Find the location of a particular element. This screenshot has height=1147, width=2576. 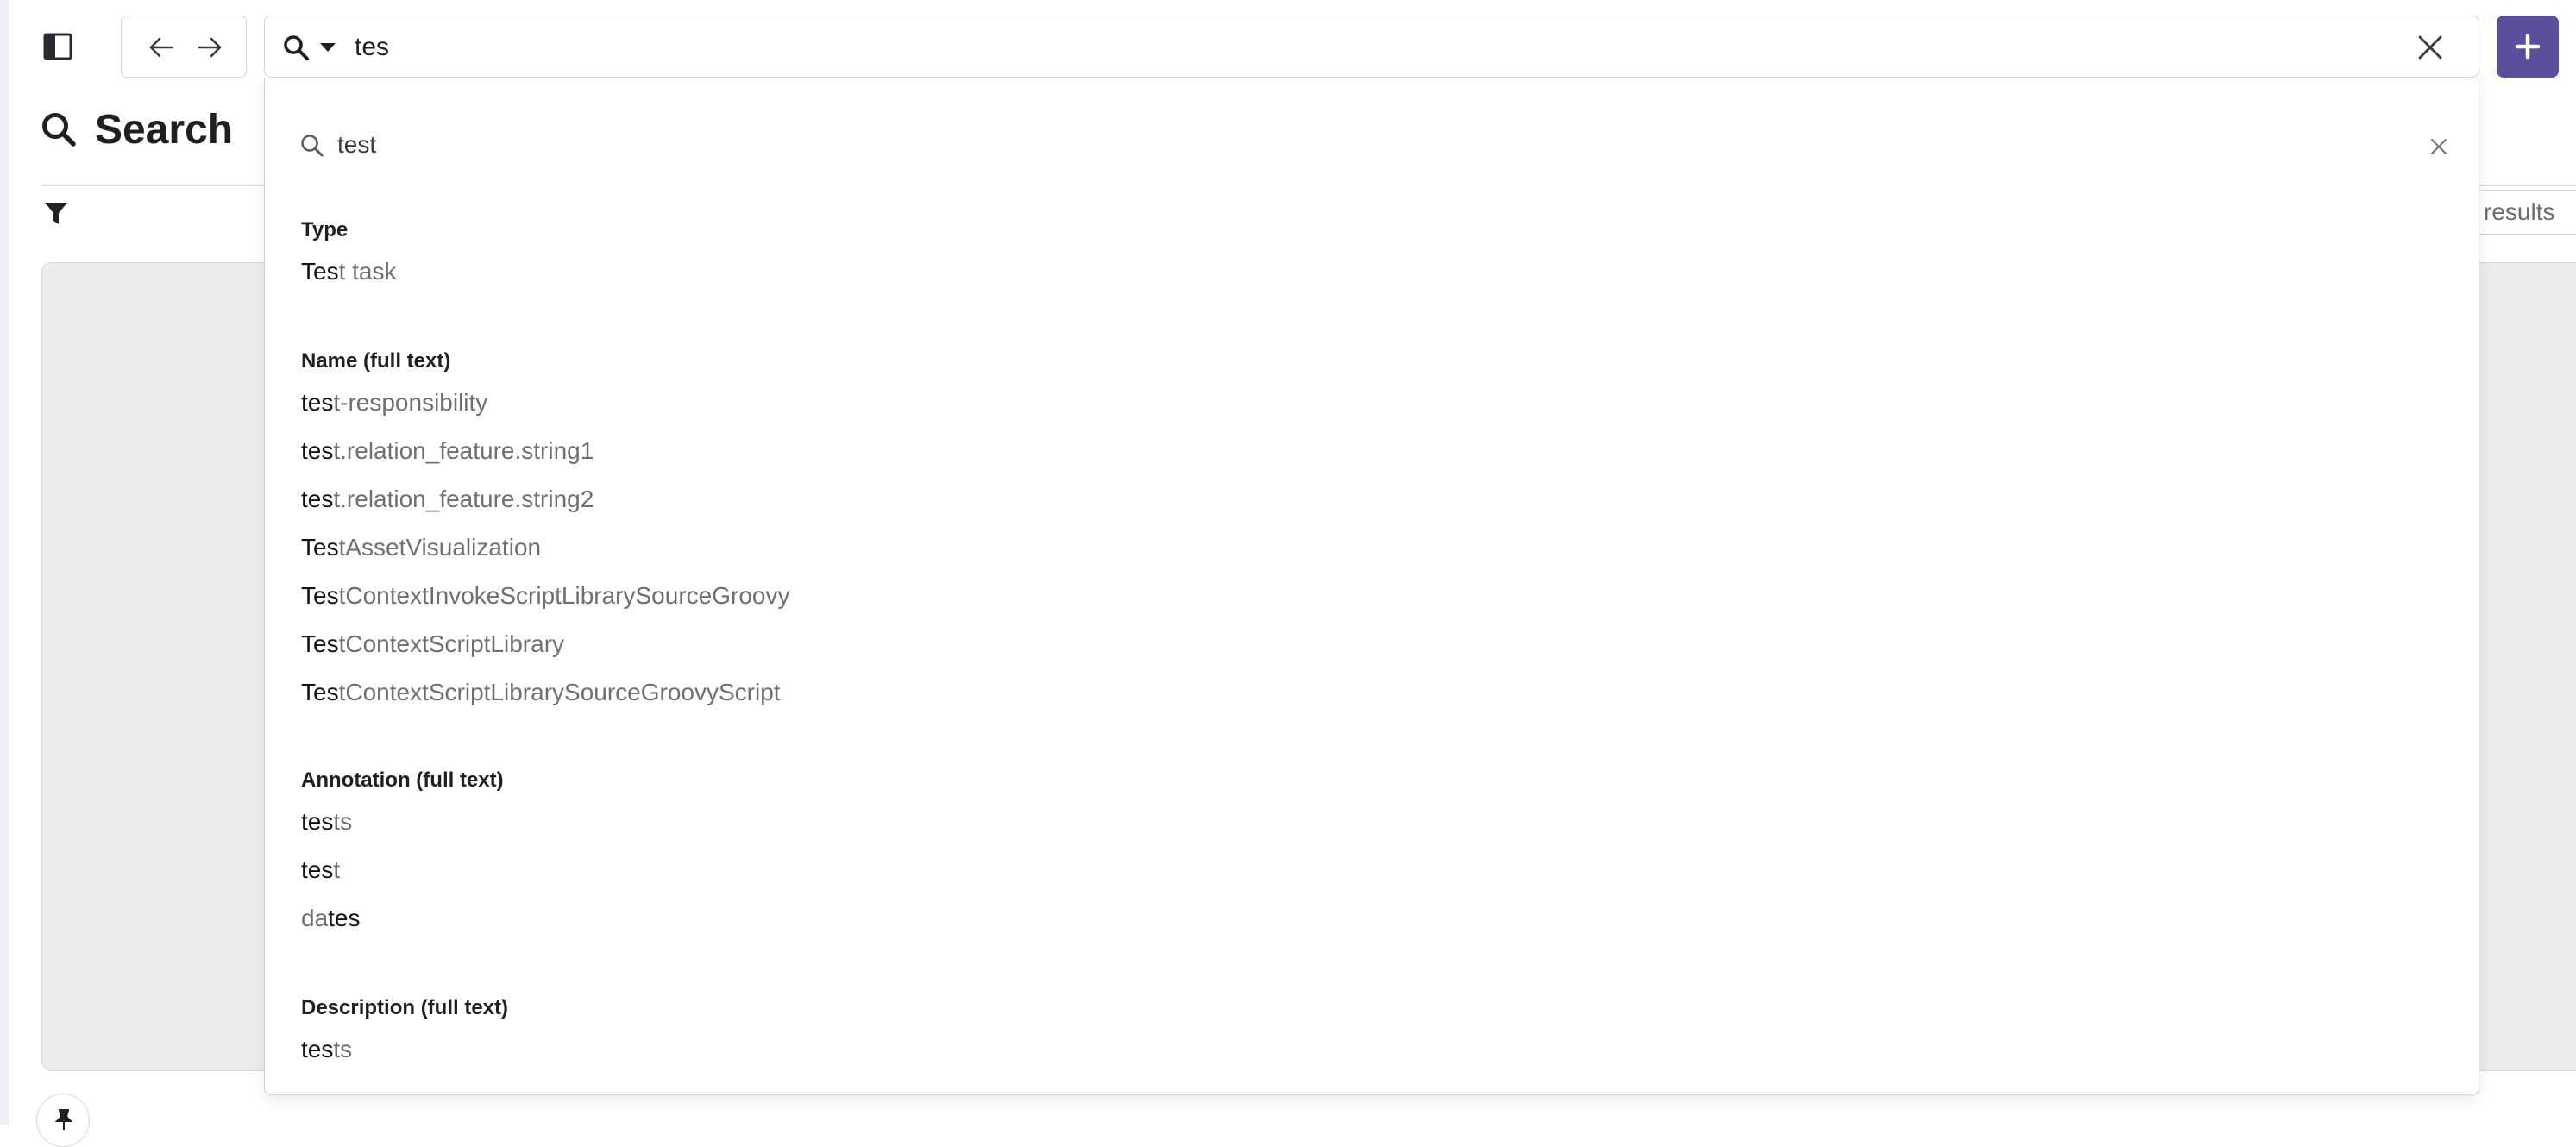

rest-text: tContextScriptLibrary is located at coordinates (451, 643).